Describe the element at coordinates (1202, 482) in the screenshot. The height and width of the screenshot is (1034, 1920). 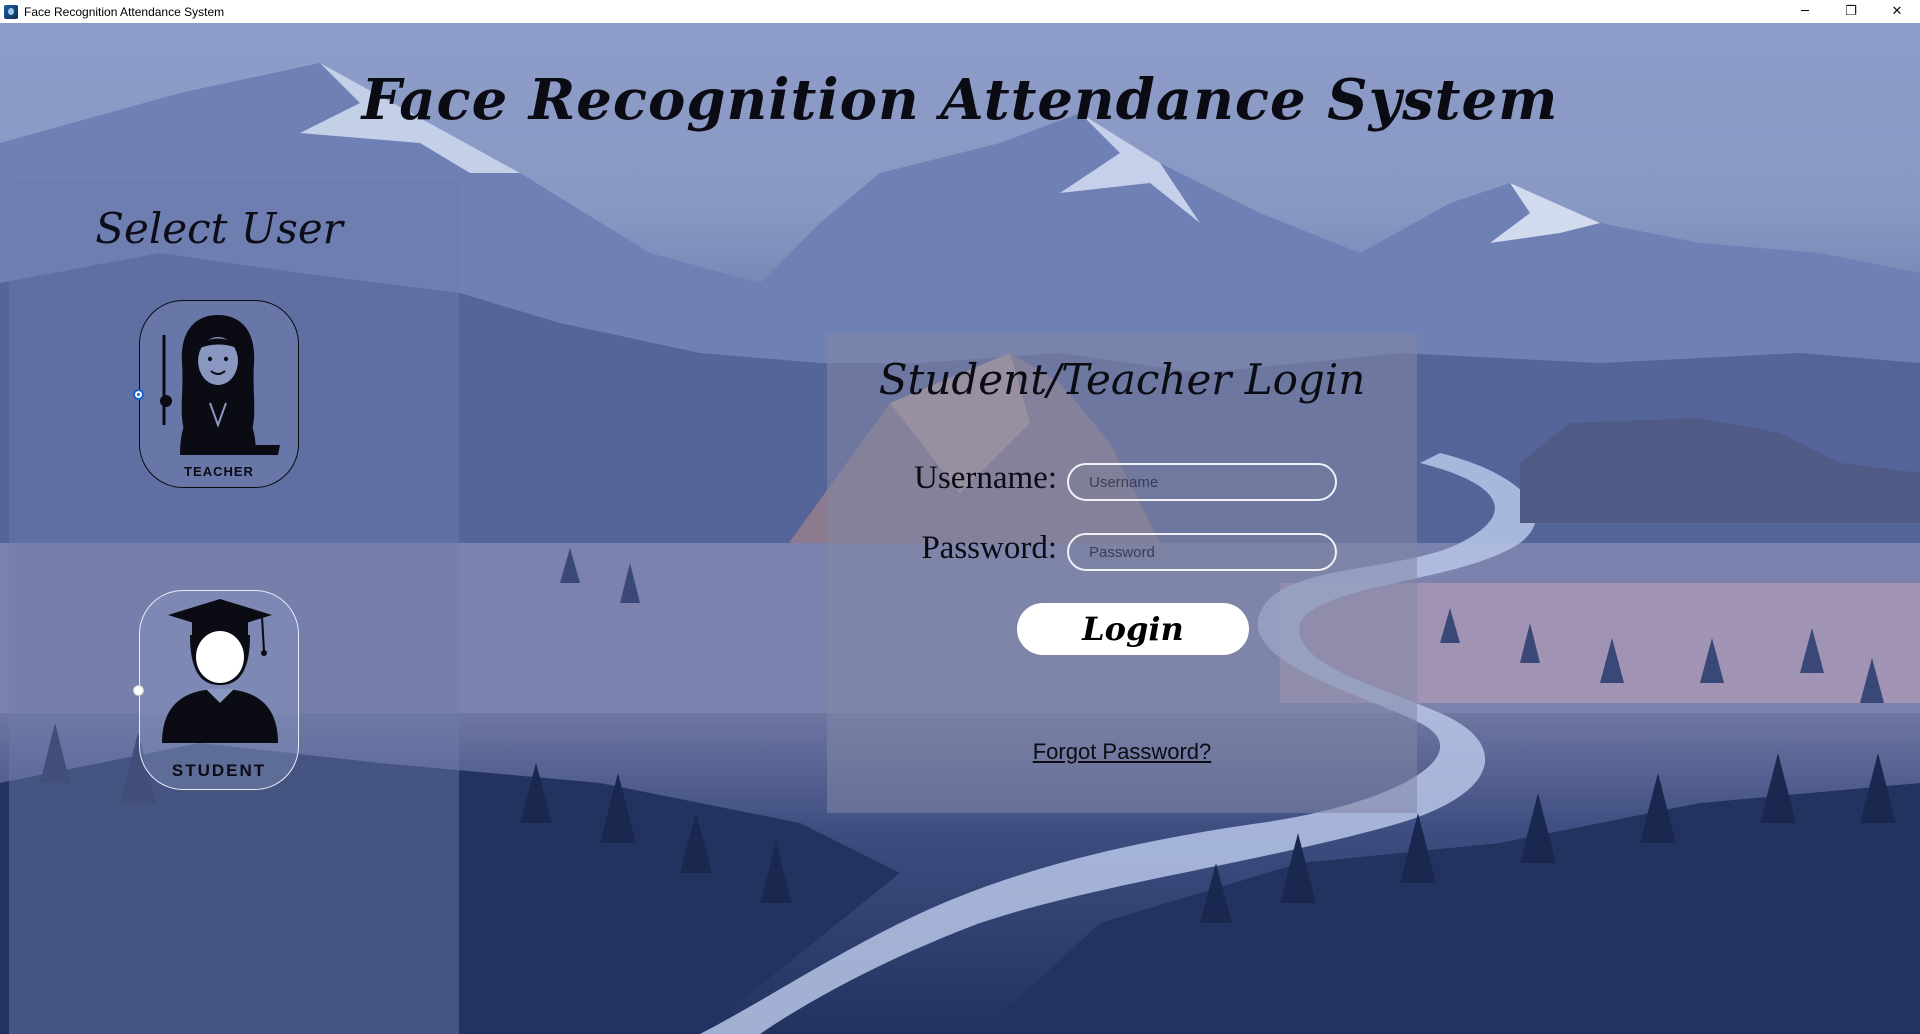
I see `username-input` at that location.